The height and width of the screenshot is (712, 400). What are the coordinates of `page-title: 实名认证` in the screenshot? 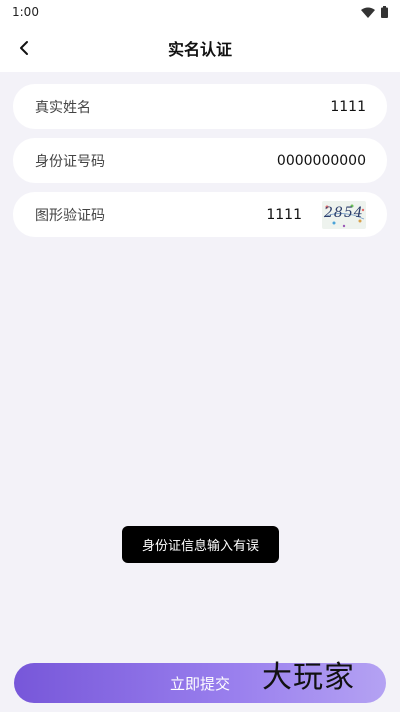 It's located at (199, 49).